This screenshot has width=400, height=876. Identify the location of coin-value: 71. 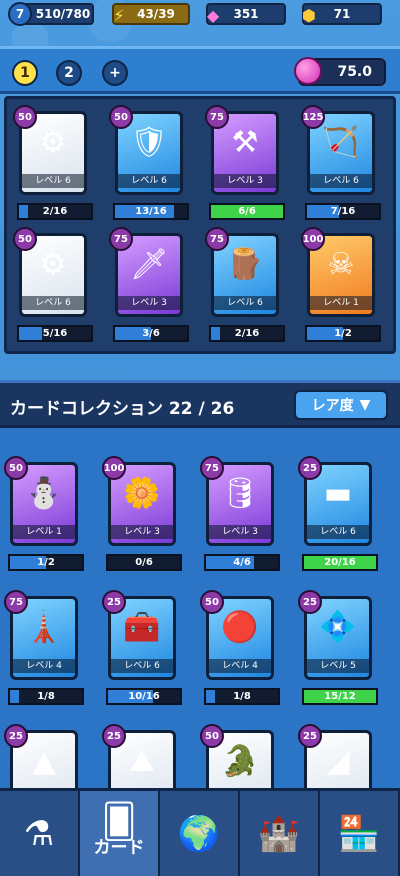
(342, 14).